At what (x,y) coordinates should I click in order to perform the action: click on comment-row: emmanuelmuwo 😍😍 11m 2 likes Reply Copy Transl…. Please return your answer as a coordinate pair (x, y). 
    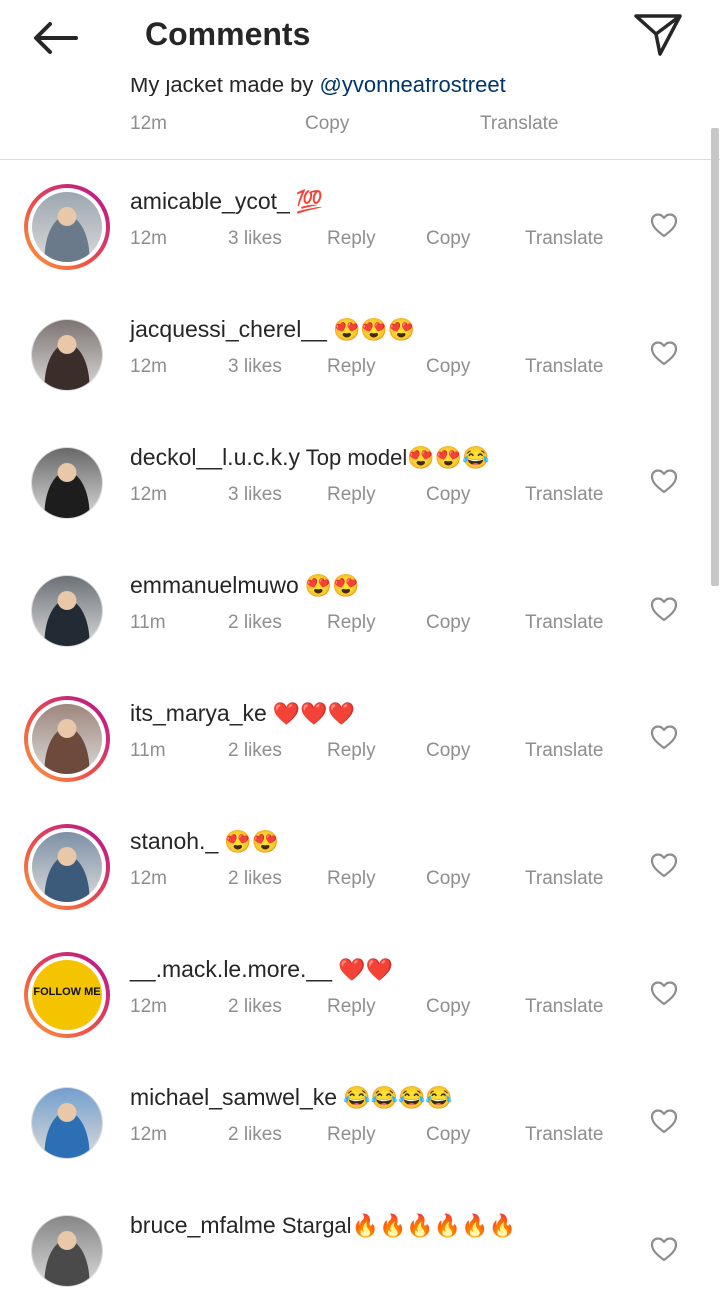
    Looking at the image, I should click on (352, 608).